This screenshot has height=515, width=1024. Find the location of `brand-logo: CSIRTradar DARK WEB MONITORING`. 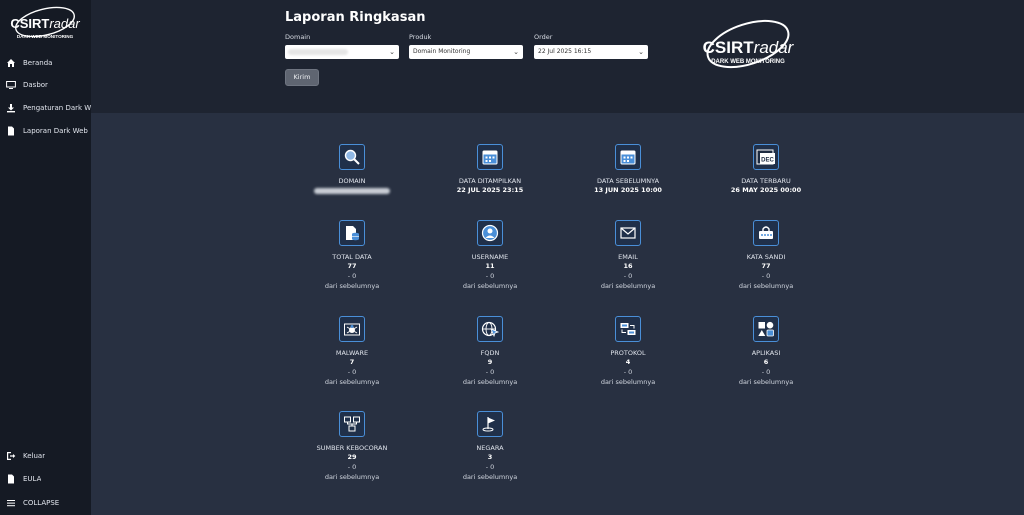

brand-logo: CSIRTradar DARK WEB MONITORING is located at coordinates (45, 25).